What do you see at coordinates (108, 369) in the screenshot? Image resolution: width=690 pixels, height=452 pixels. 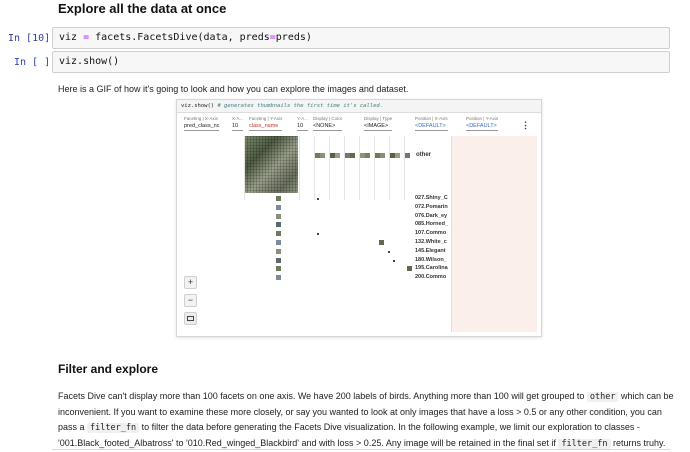 I see `section-heading-filter: Filter and explore` at bounding box center [108, 369].